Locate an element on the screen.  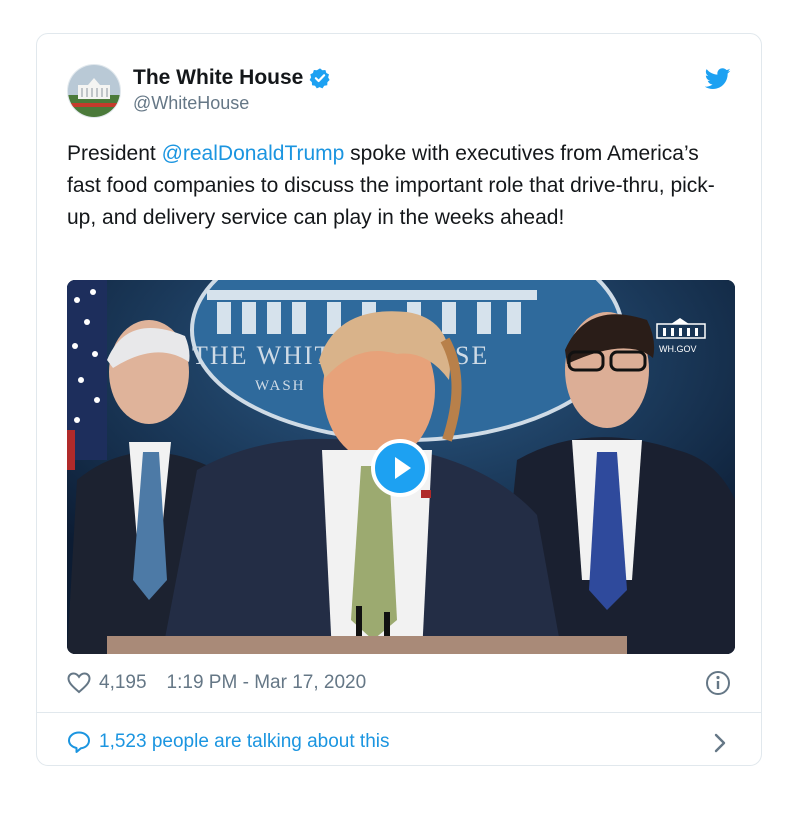
chevron-right-icon is located at coordinates (720, 743).